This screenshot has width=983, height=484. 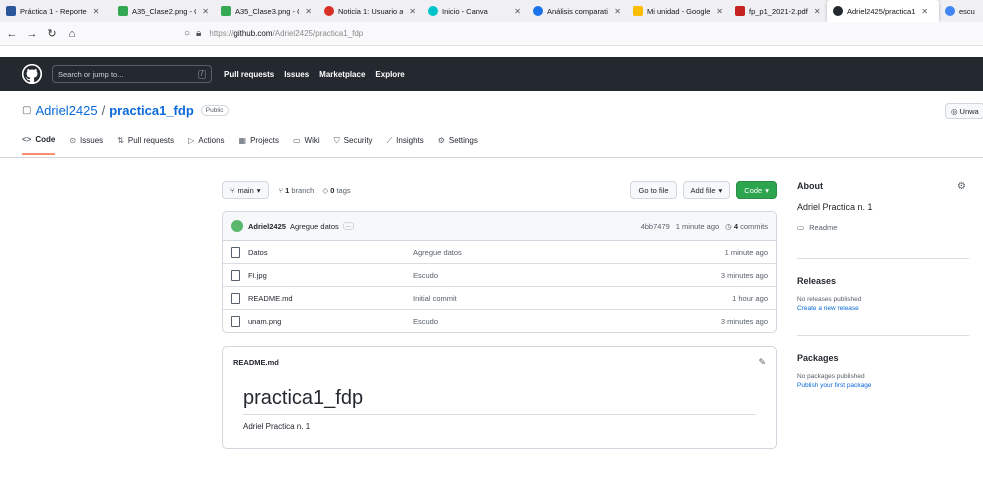 What do you see at coordinates (883, 308) in the screenshot?
I see `create-release-link: Create a new release` at bounding box center [883, 308].